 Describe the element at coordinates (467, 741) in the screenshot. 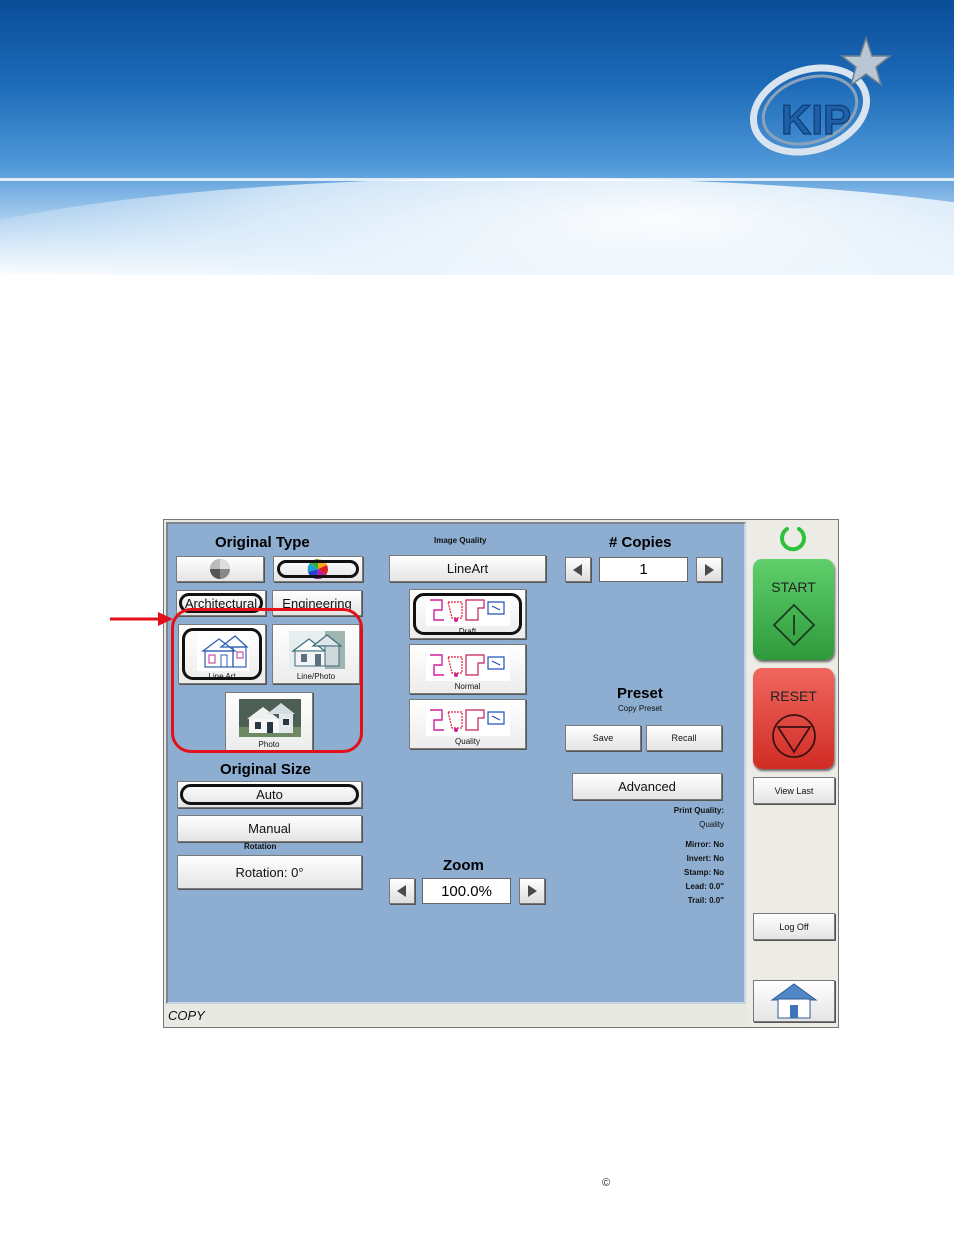

I see `quality-quality-label: Quality` at that location.